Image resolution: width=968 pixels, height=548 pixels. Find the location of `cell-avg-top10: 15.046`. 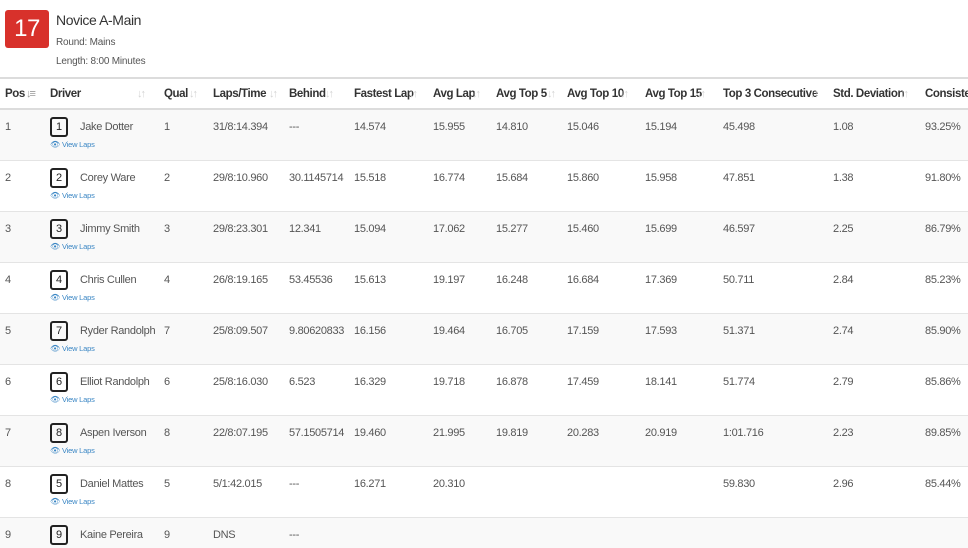

cell-avg-top10: 15.046 is located at coordinates (583, 127).